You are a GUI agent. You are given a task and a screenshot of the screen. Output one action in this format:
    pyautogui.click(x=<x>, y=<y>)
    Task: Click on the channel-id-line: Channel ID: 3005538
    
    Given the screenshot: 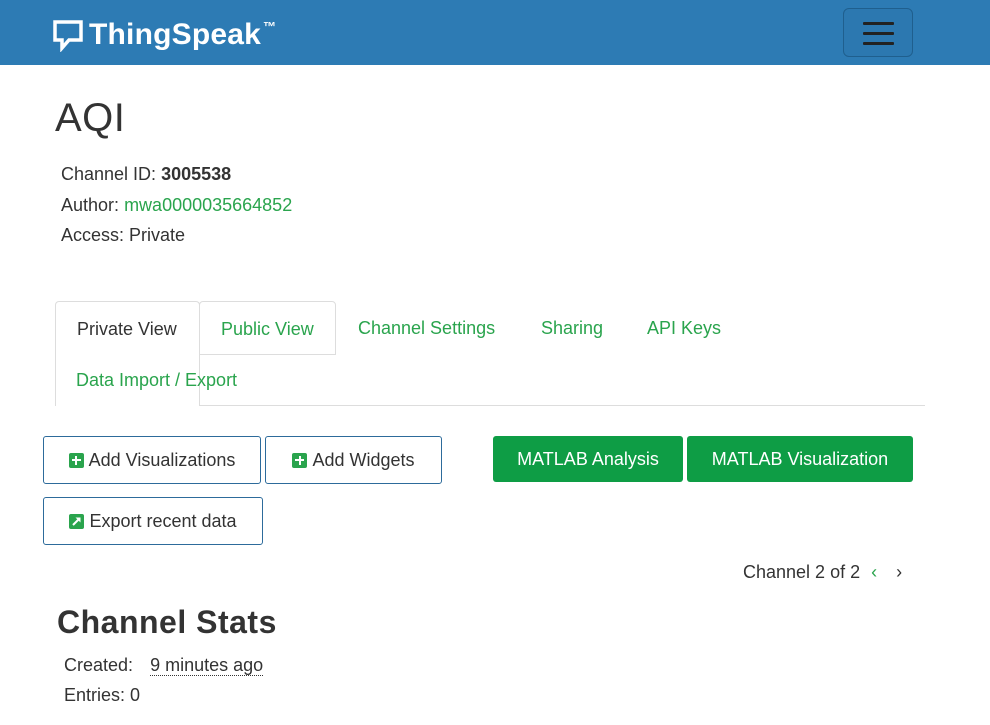 What is the action you would take?
    pyautogui.click(x=146, y=174)
    